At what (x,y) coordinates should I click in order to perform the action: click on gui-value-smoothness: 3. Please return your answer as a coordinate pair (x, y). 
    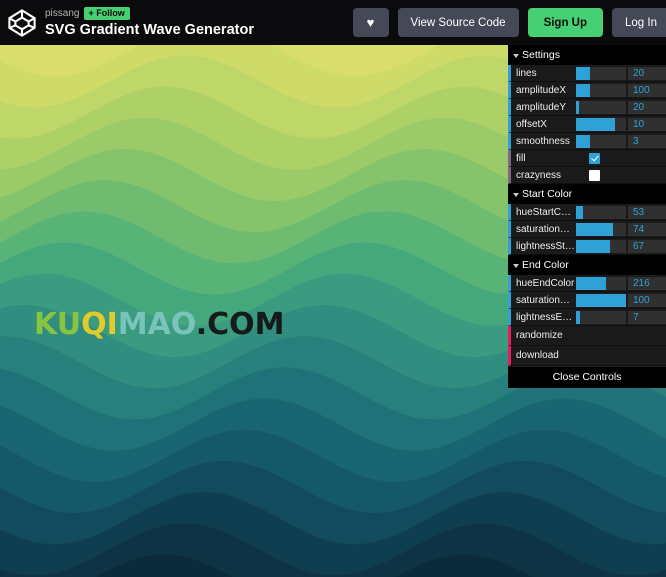
    Looking at the image, I should click on (647, 141).